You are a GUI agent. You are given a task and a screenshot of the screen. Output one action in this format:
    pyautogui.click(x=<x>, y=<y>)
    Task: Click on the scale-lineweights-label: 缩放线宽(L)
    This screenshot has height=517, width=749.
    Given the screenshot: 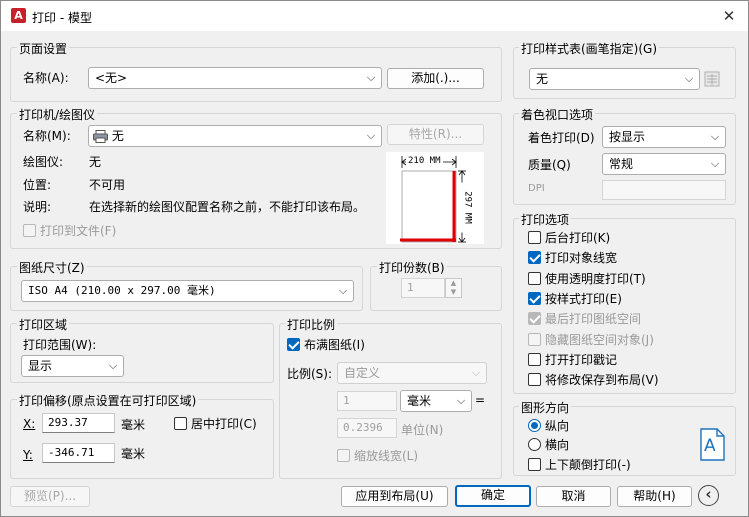 What is the action you would take?
    pyautogui.click(x=386, y=456)
    